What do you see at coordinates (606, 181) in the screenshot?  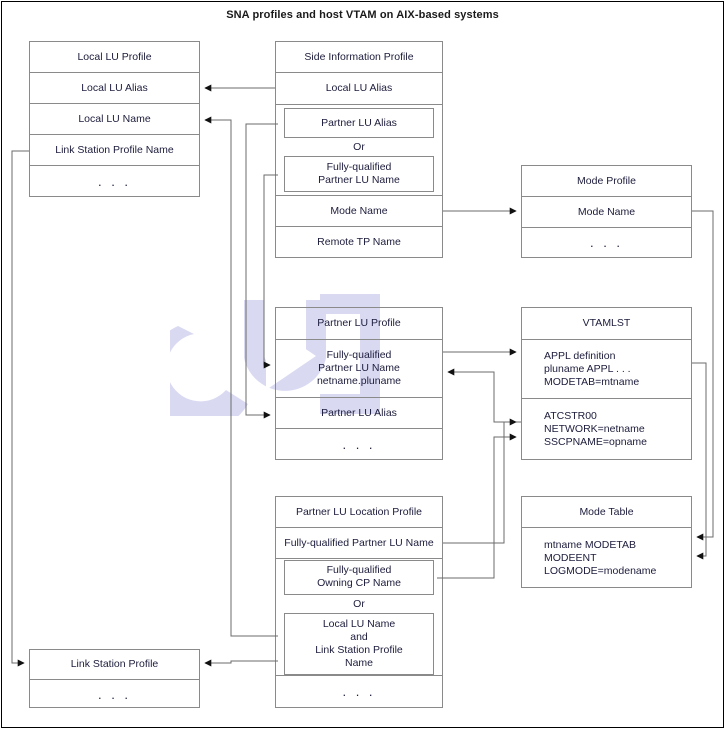 I see `mode-profile-header: Mode Profile` at bounding box center [606, 181].